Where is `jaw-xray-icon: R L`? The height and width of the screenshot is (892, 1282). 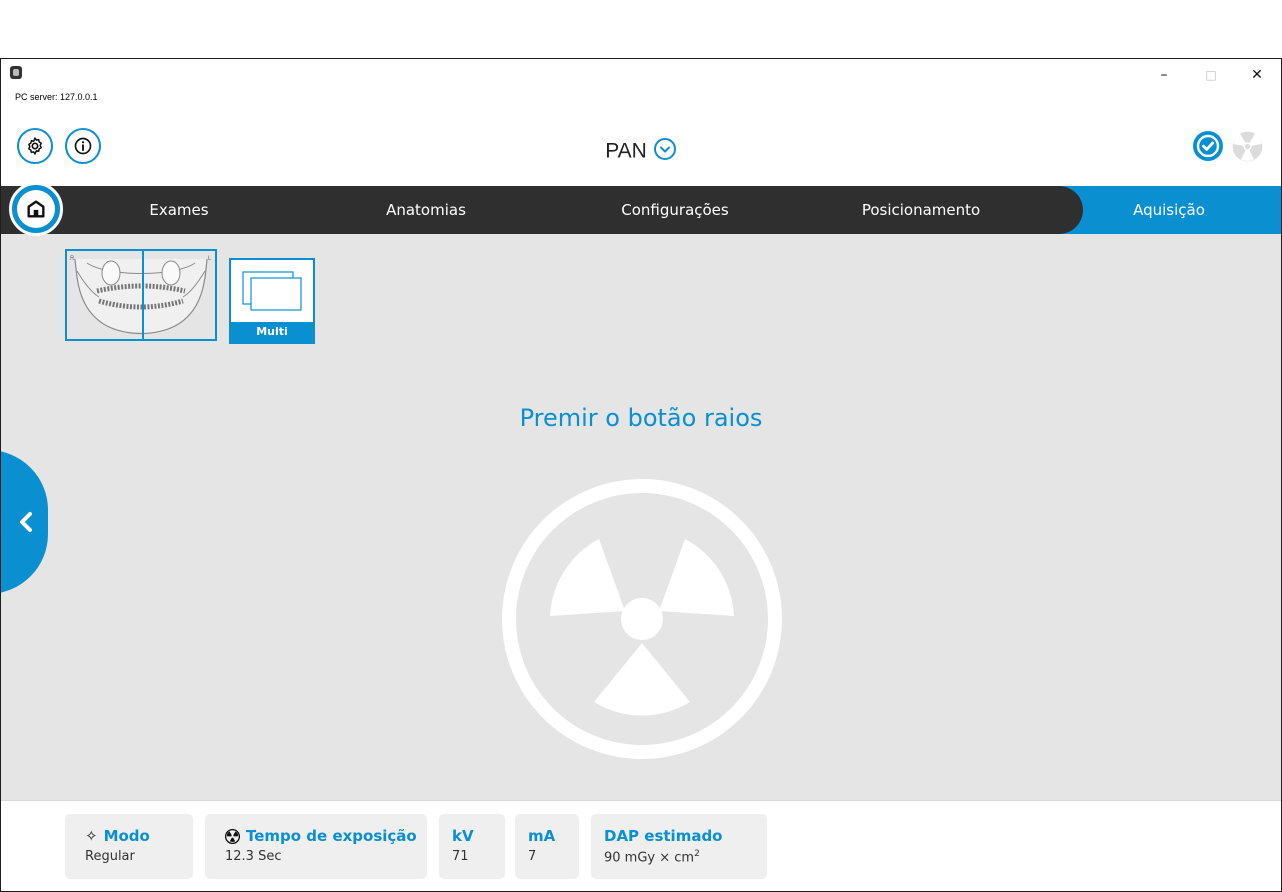 jaw-xray-icon: R L is located at coordinates (141, 295).